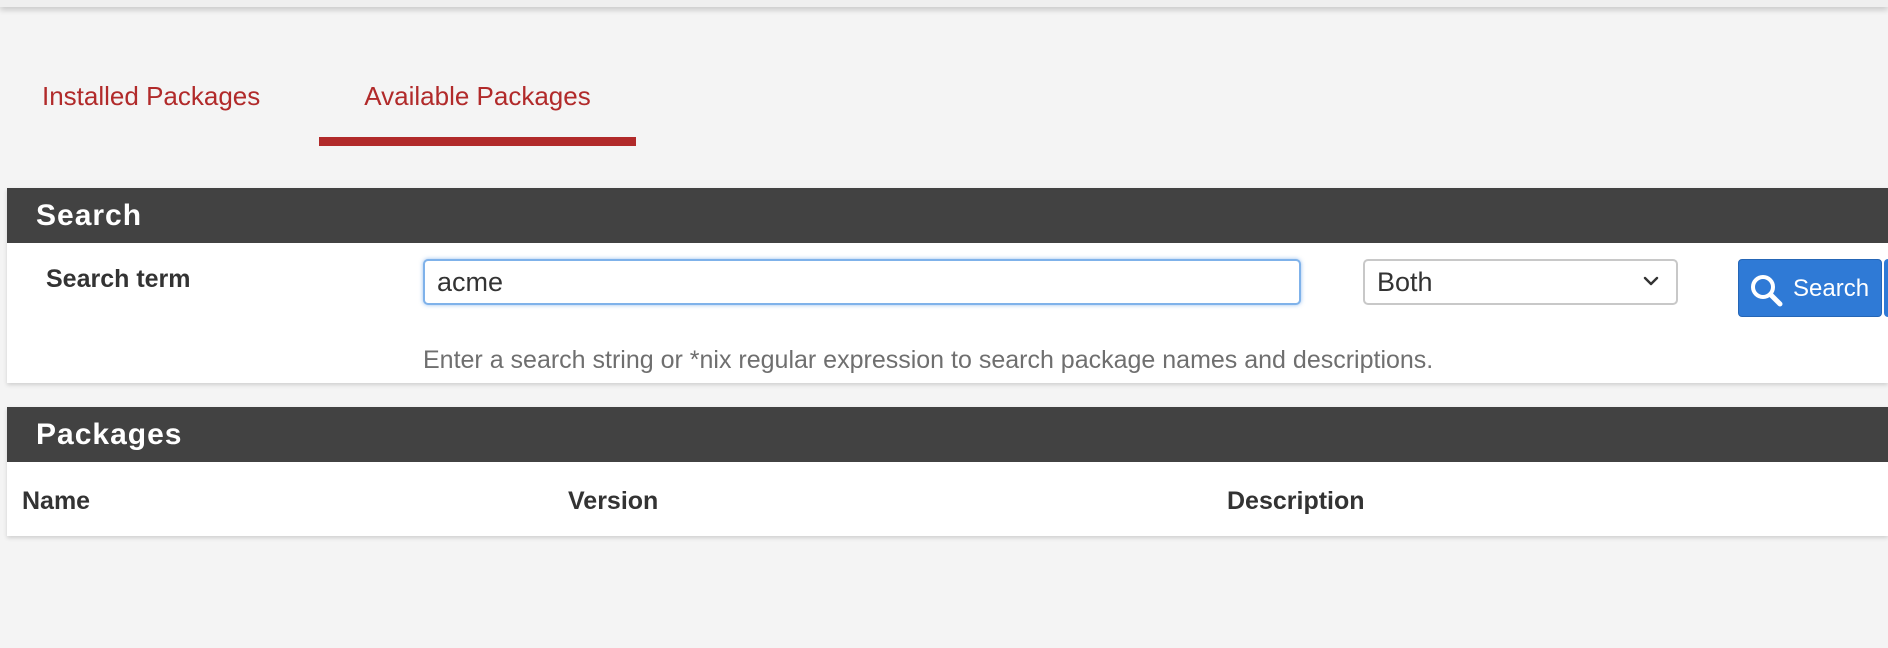  What do you see at coordinates (477, 103) in the screenshot?
I see `tab-available-packages: Available Packages` at bounding box center [477, 103].